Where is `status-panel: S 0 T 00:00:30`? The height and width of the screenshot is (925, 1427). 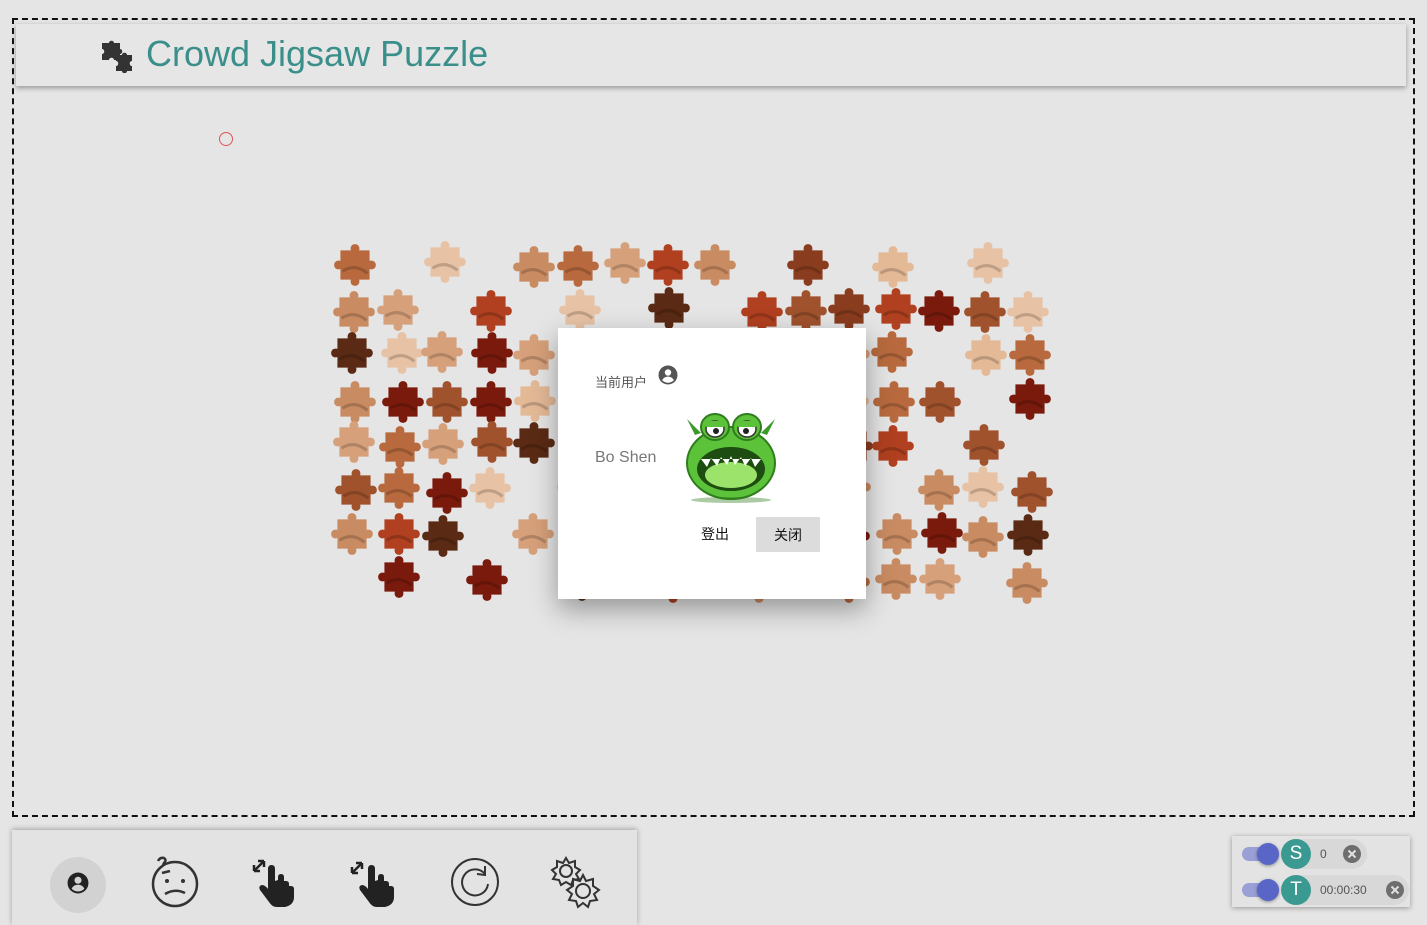 status-panel: S 0 T 00:00:30 is located at coordinates (1321, 871).